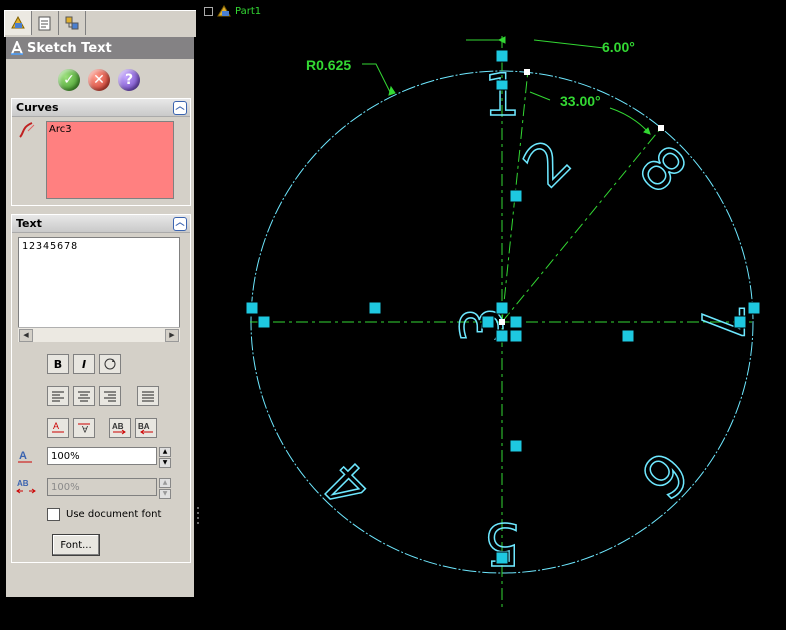 The width and height of the screenshot is (786, 630). What do you see at coordinates (114, 514) in the screenshot?
I see `use-document-font-label: Use document font` at bounding box center [114, 514].